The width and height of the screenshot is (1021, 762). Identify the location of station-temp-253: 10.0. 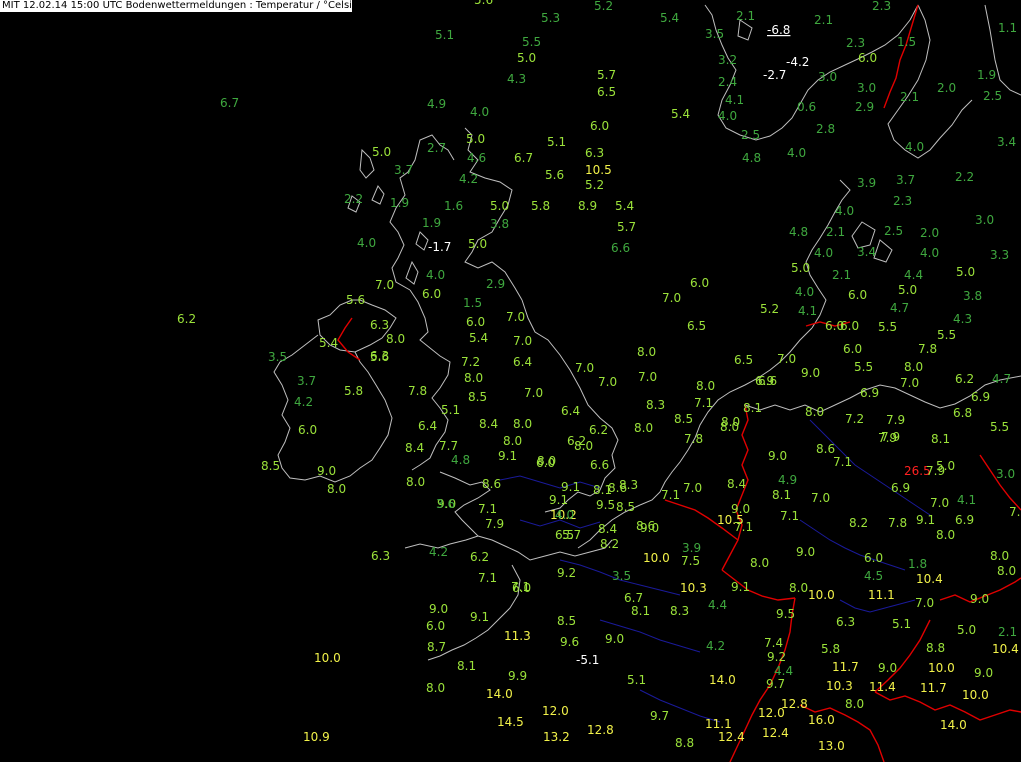
(821, 595).